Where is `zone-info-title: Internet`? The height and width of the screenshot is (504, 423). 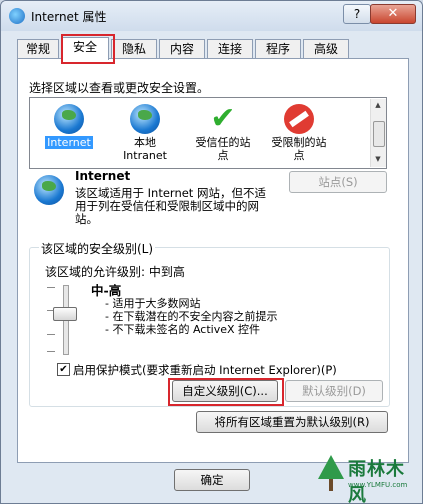
zone-info-title: Internet is located at coordinates (103, 176).